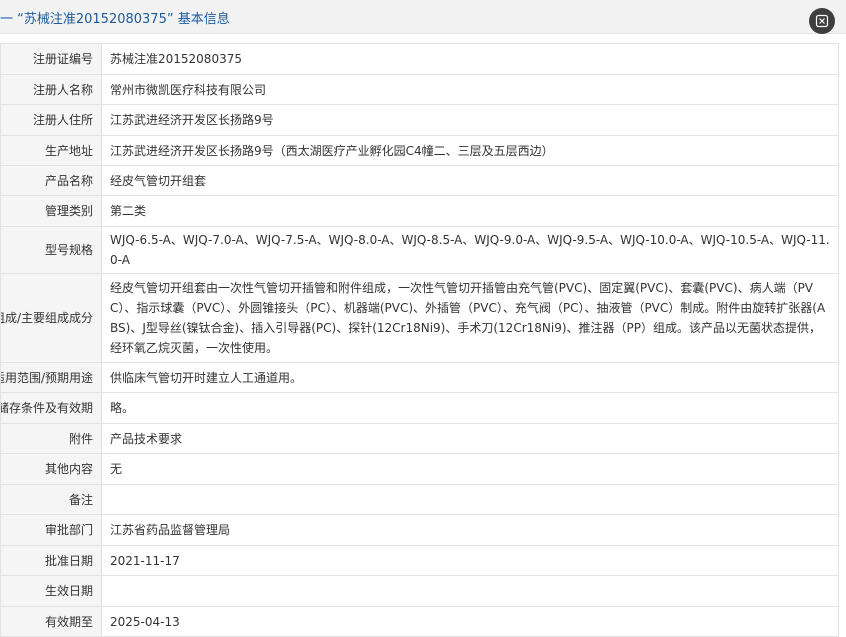  I want to click on table-row: 批准日期 2021-11-17, so click(419, 560).